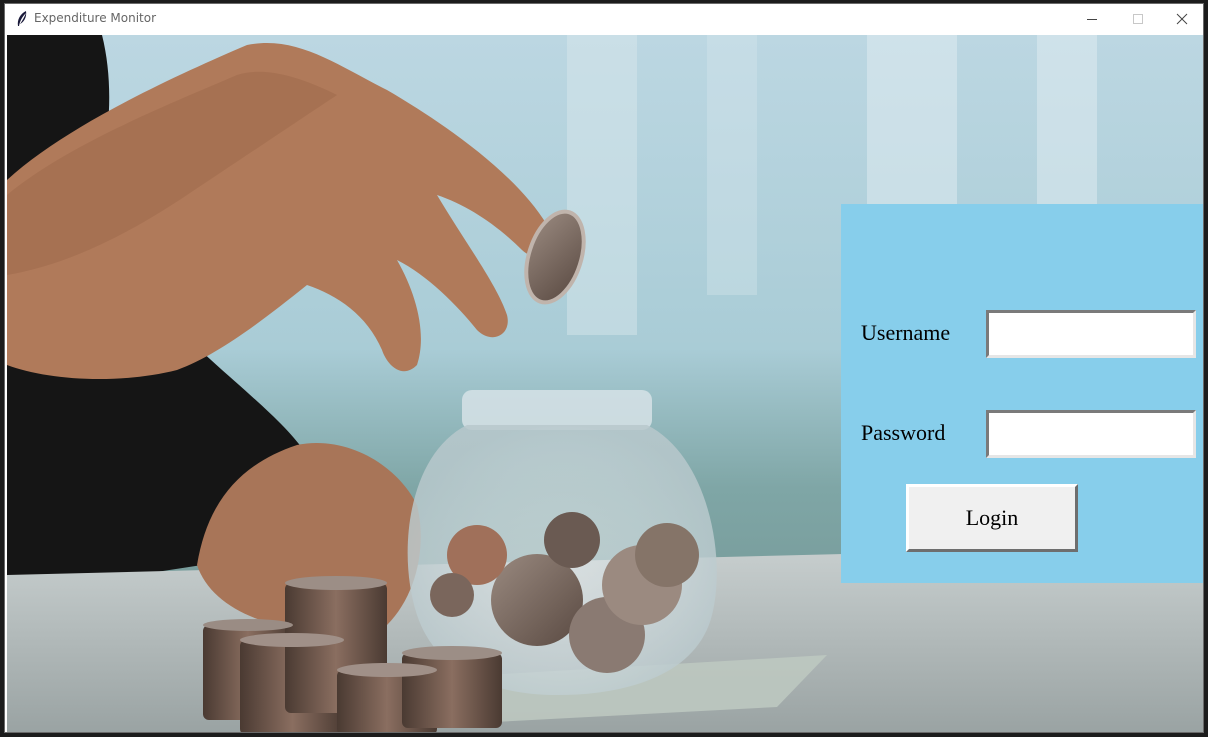  I want to click on minimize-icon, so click(1092, 19).